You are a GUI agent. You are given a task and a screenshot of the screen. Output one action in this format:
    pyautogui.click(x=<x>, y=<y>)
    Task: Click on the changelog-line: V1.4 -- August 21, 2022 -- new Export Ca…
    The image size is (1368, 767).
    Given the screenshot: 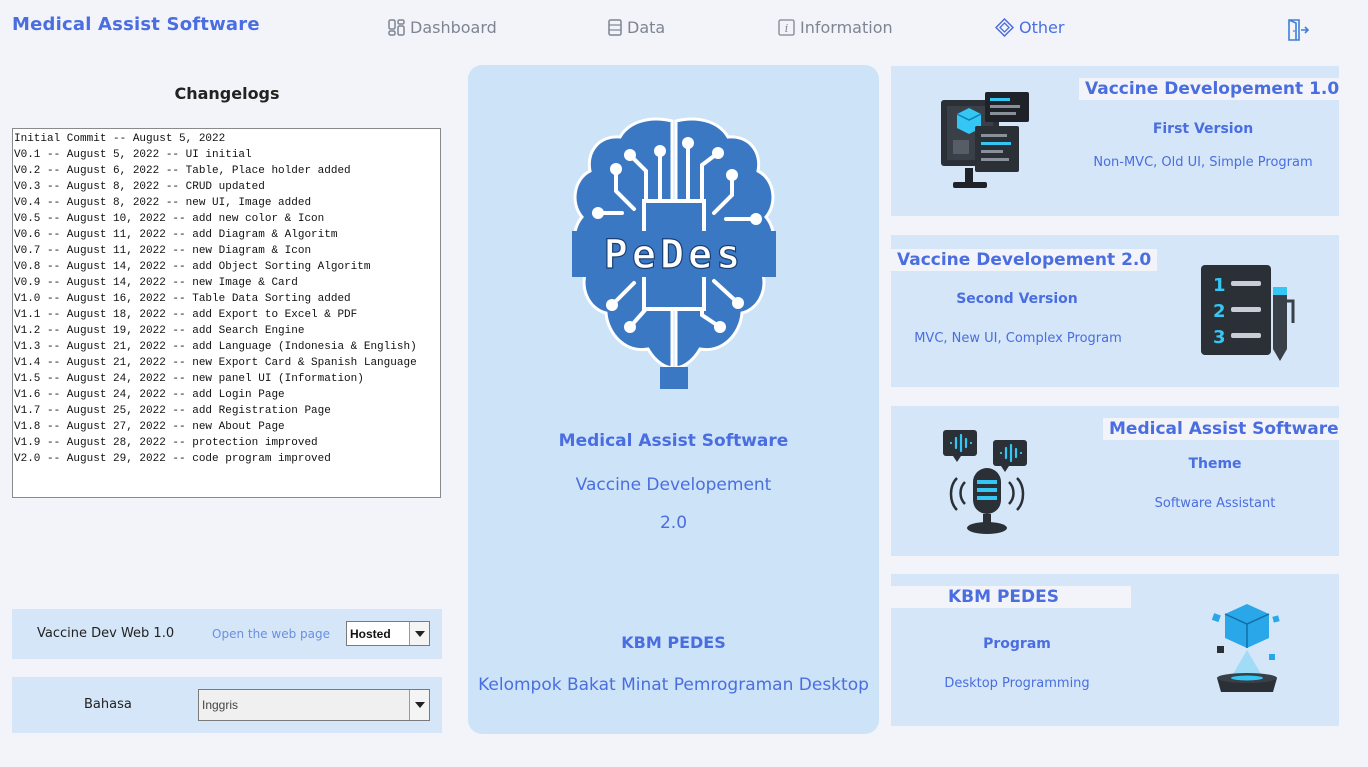 What is the action you would take?
    pyautogui.click(x=215, y=363)
    